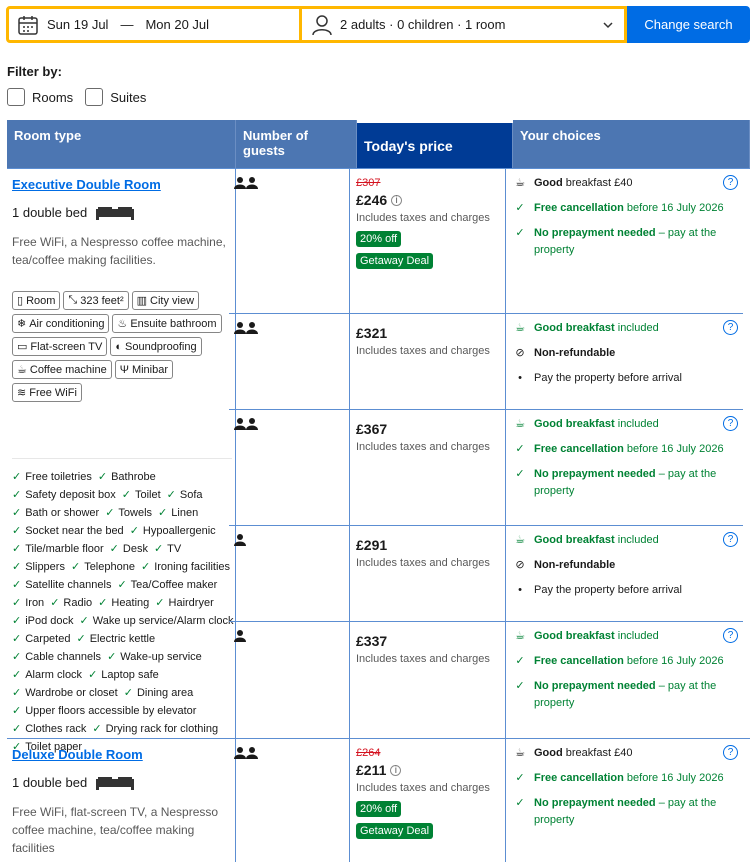 The height and width of the screenshot is (862, 750). I want to click on coffee-machine-icon: ☕, so click(22, 370).